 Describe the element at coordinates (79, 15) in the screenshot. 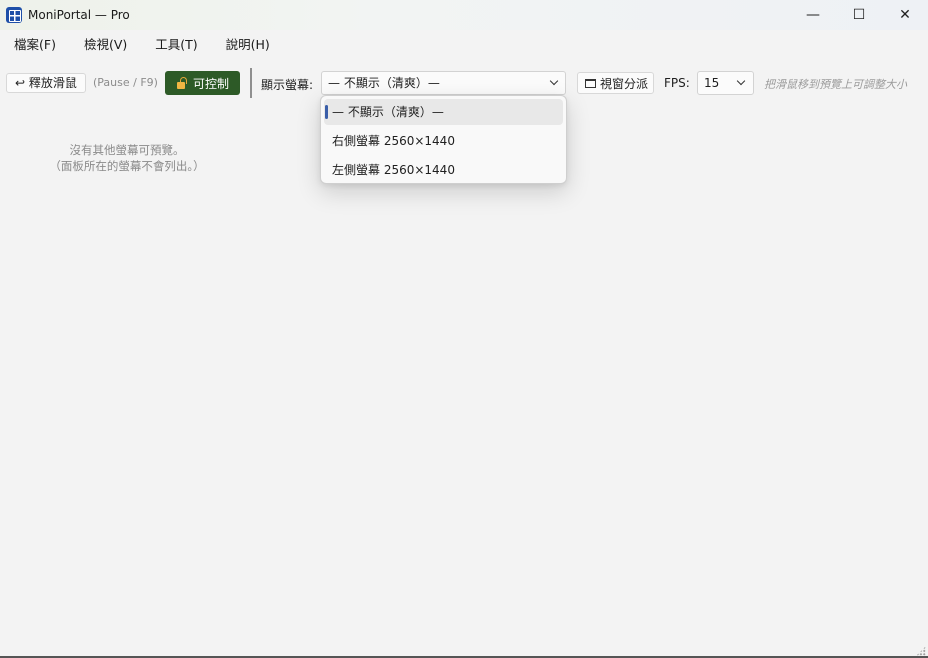

I see `window-title: MoniPortal — Pro` at that location.